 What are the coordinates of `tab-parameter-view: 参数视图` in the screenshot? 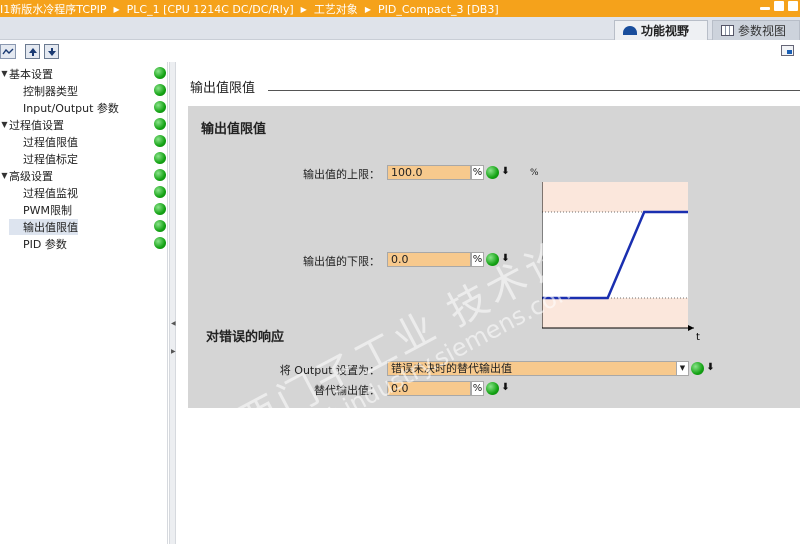 It's located at (756, 30).